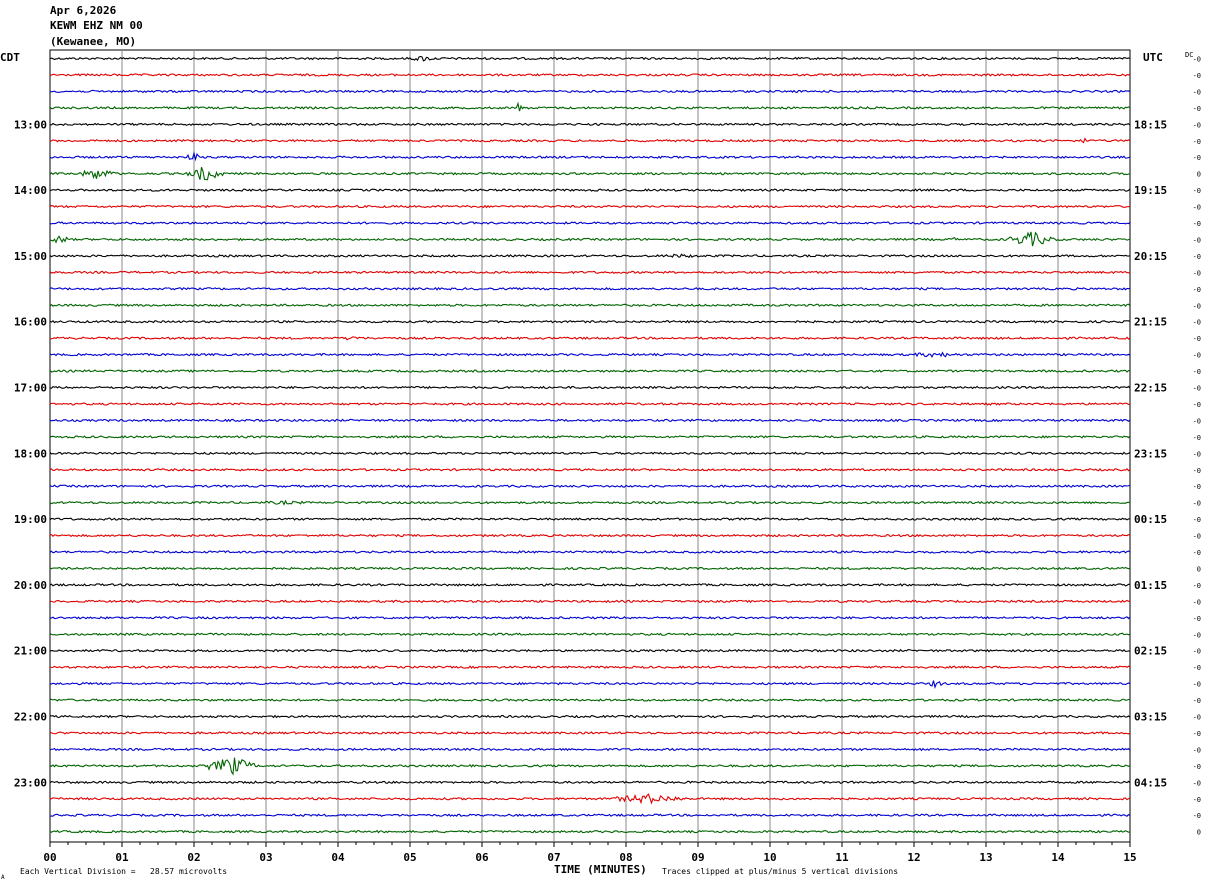 The image size is (1210, 886). I want to click on utc-hour-label: 03:15, so click(1150, 717).